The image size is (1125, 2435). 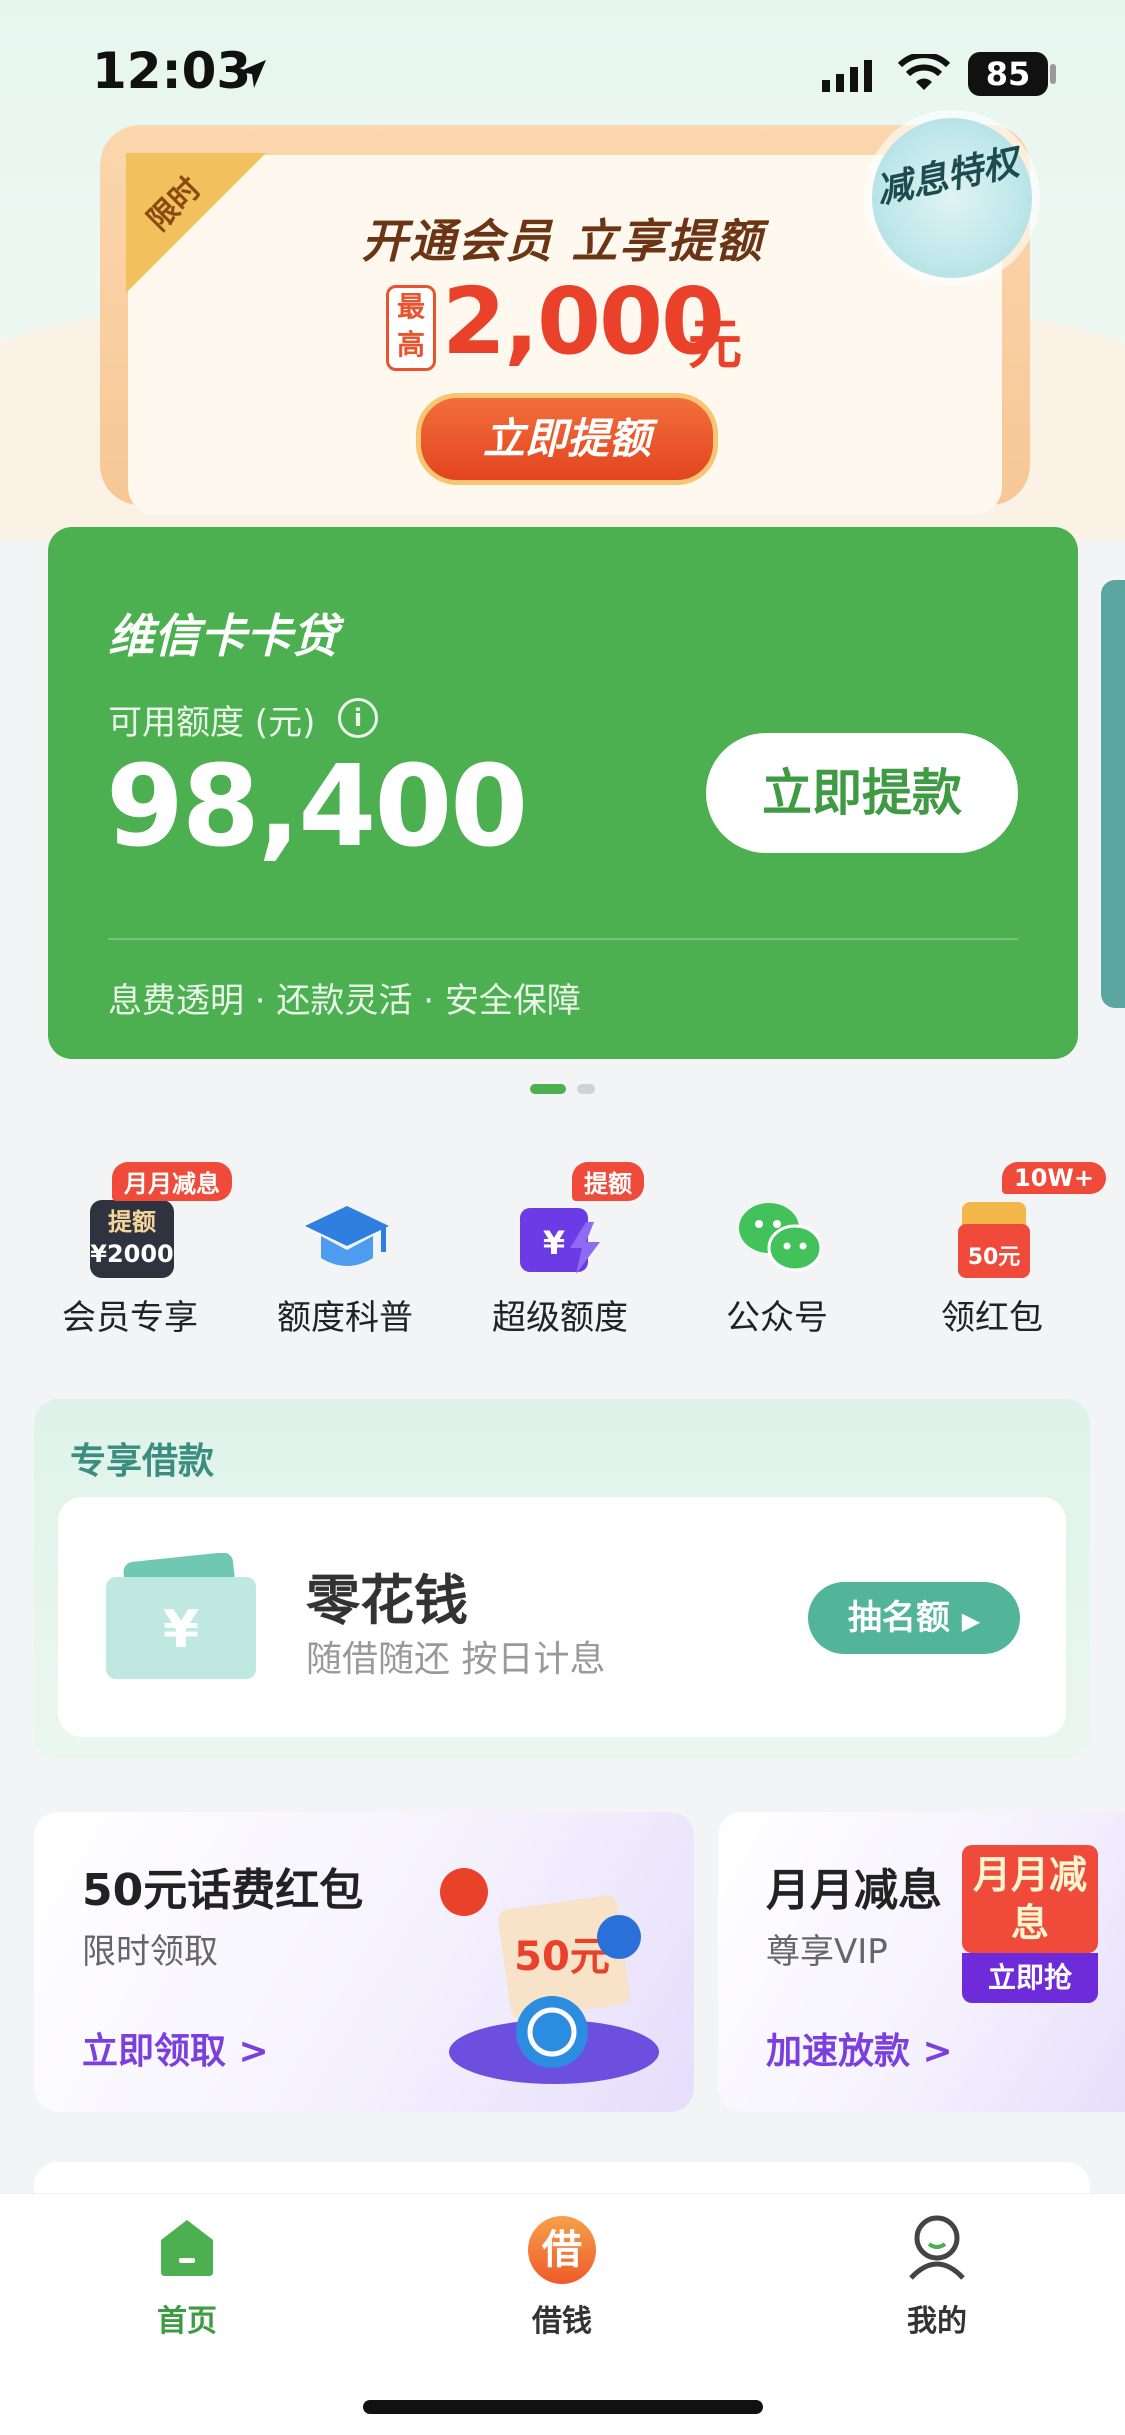 What do you see at coordinates (777, 1318) in the screenshot?
I see `shortcut-label: 公众号` at bounding box center [777, 1318].